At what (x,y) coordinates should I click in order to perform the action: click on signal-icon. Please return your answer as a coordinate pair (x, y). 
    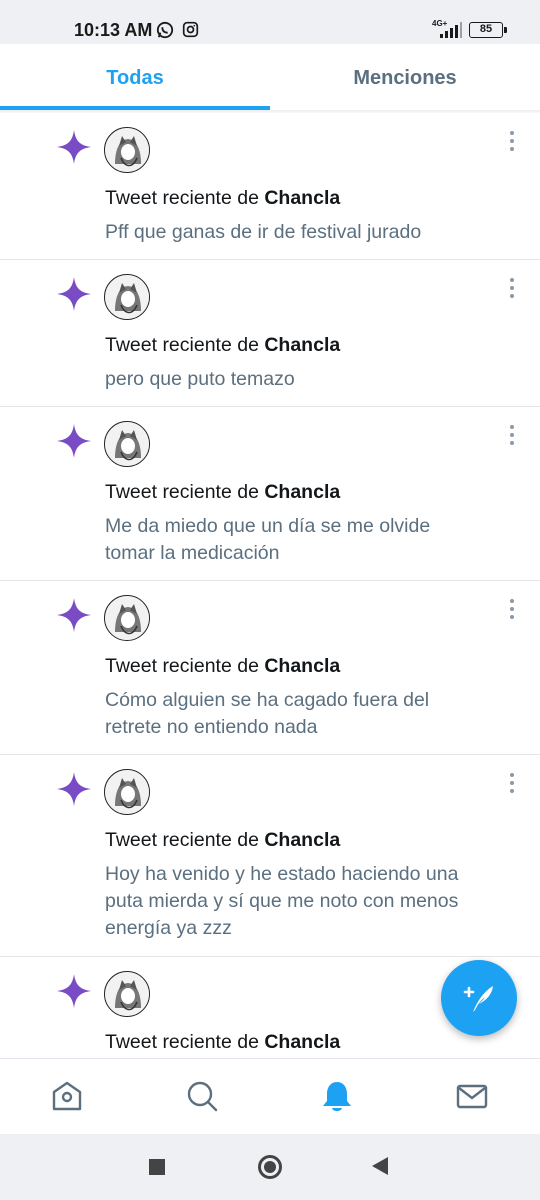
    Looking at the image, I should click on (451, 30).